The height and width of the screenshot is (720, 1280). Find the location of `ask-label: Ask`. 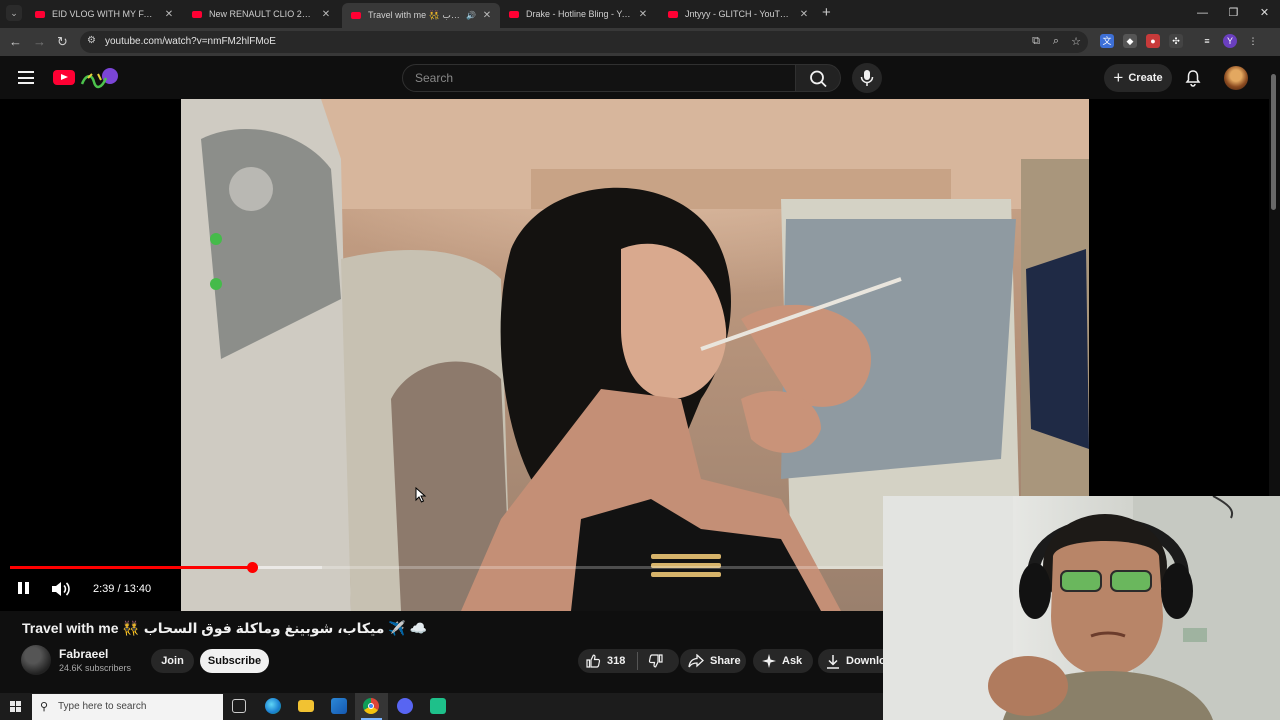

ask-label: Ask is located at coordinates (792, 661).